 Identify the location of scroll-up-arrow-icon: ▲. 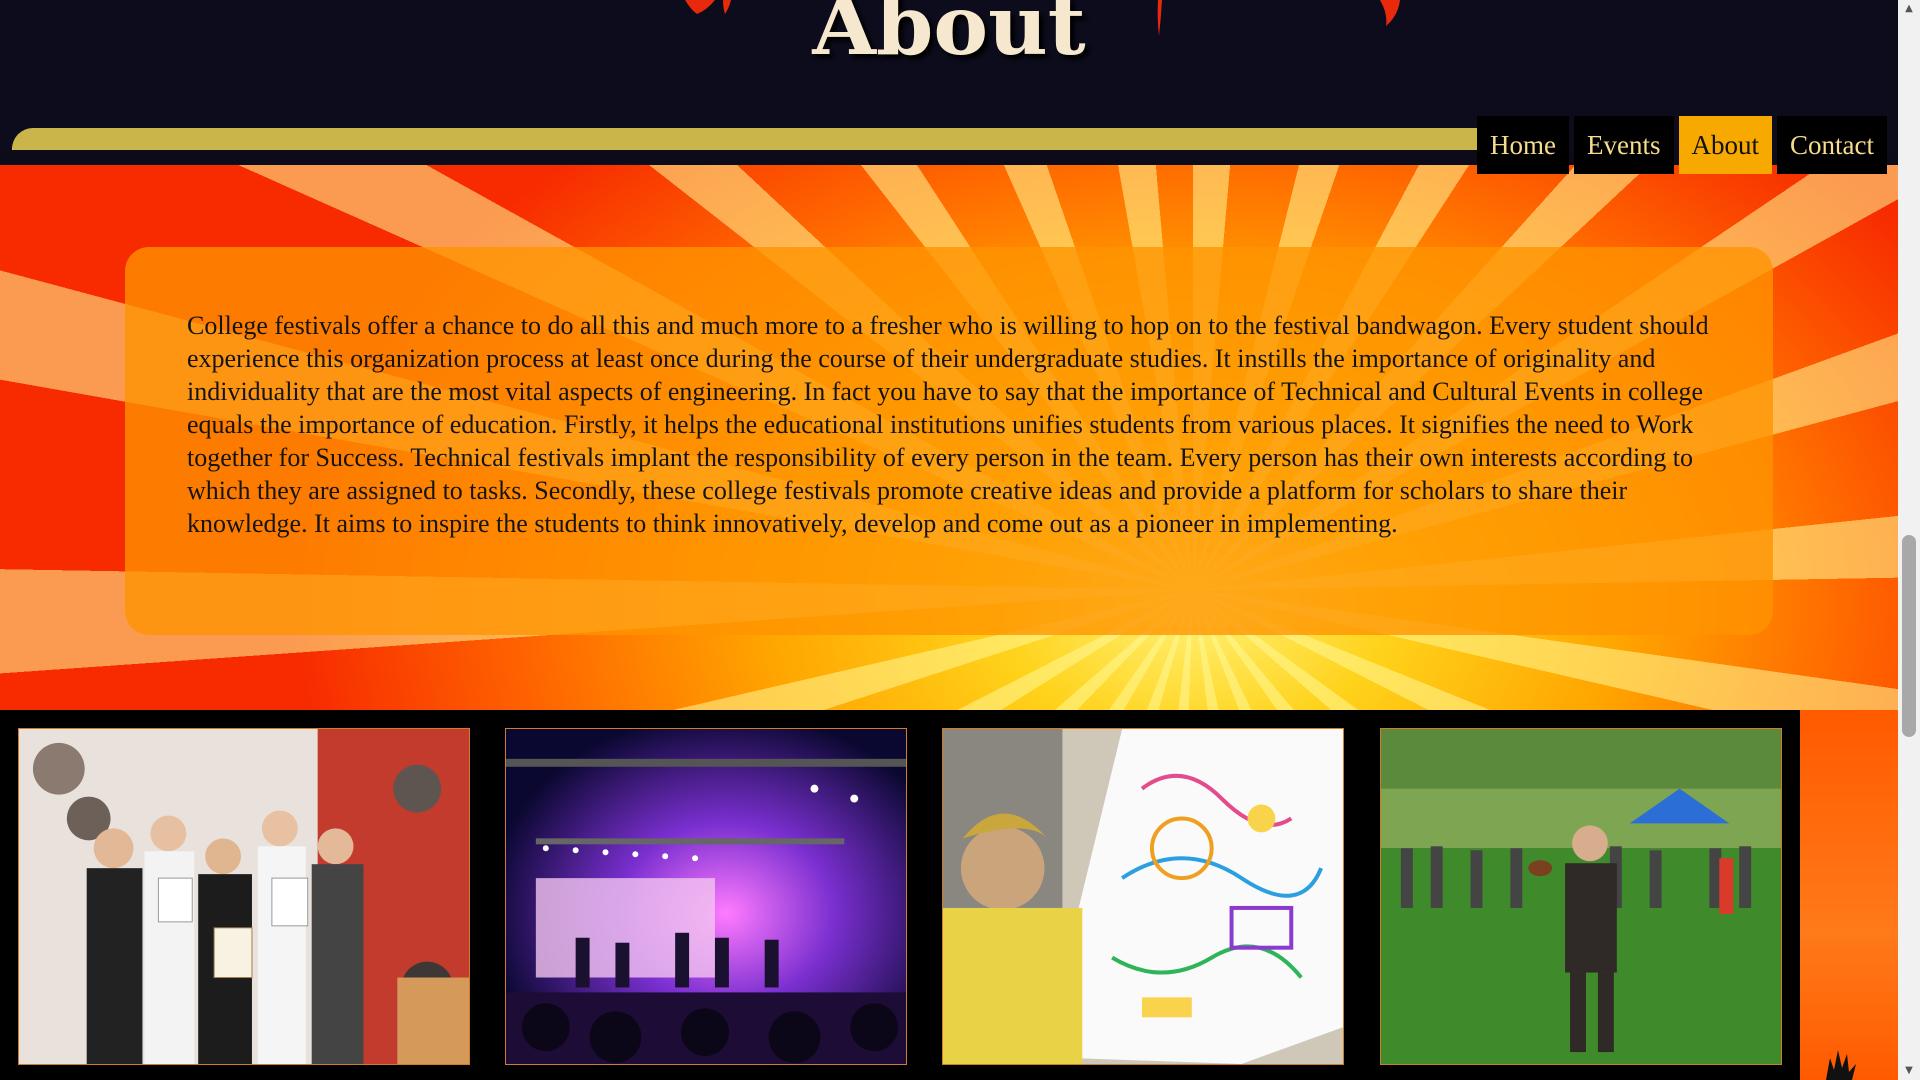
(1909, 9).